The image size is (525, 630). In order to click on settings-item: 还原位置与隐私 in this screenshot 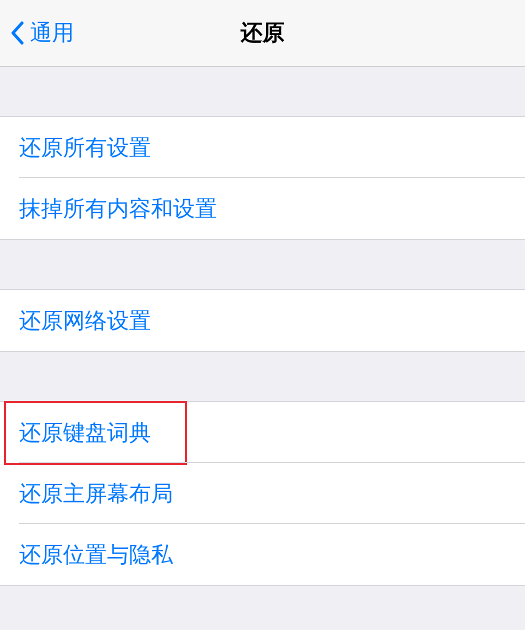, I will do `click(262, 554)`.